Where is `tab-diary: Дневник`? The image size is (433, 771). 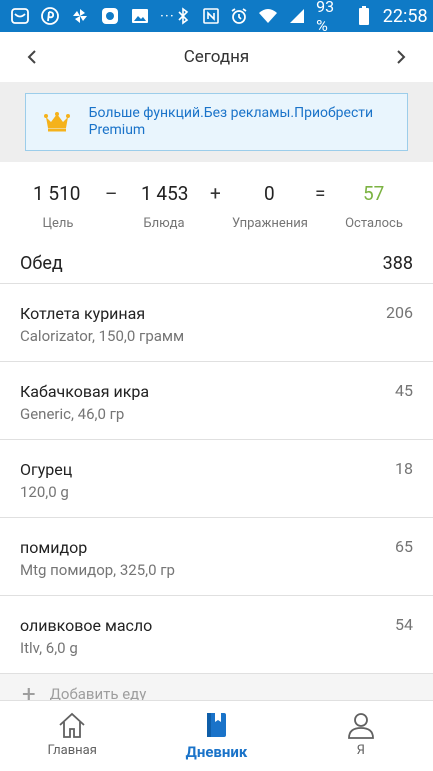 tab-diary: Дневник is located at coordinates (216, 736).